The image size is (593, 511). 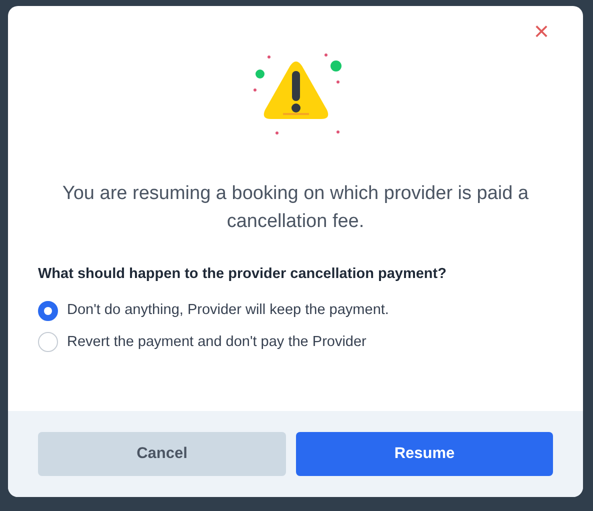 I want to click on message-text: You are resuming a booking on which provider is paid a cancellation fee., so click(x=295, y=208).